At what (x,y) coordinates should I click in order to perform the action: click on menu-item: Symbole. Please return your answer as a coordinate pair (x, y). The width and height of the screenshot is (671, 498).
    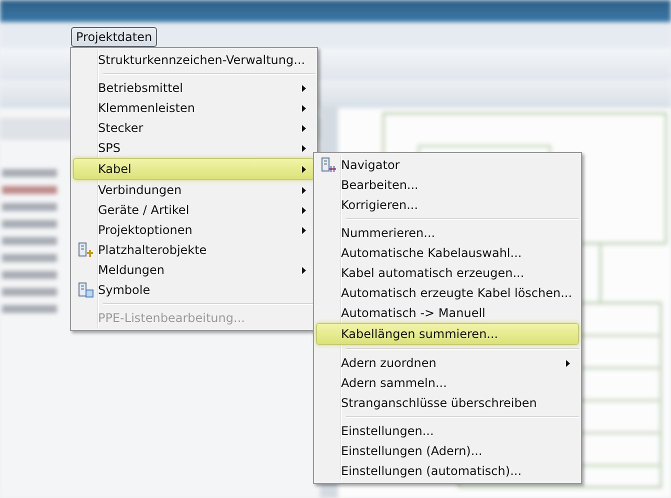
    Looking at the image, I should click on (194, 290).